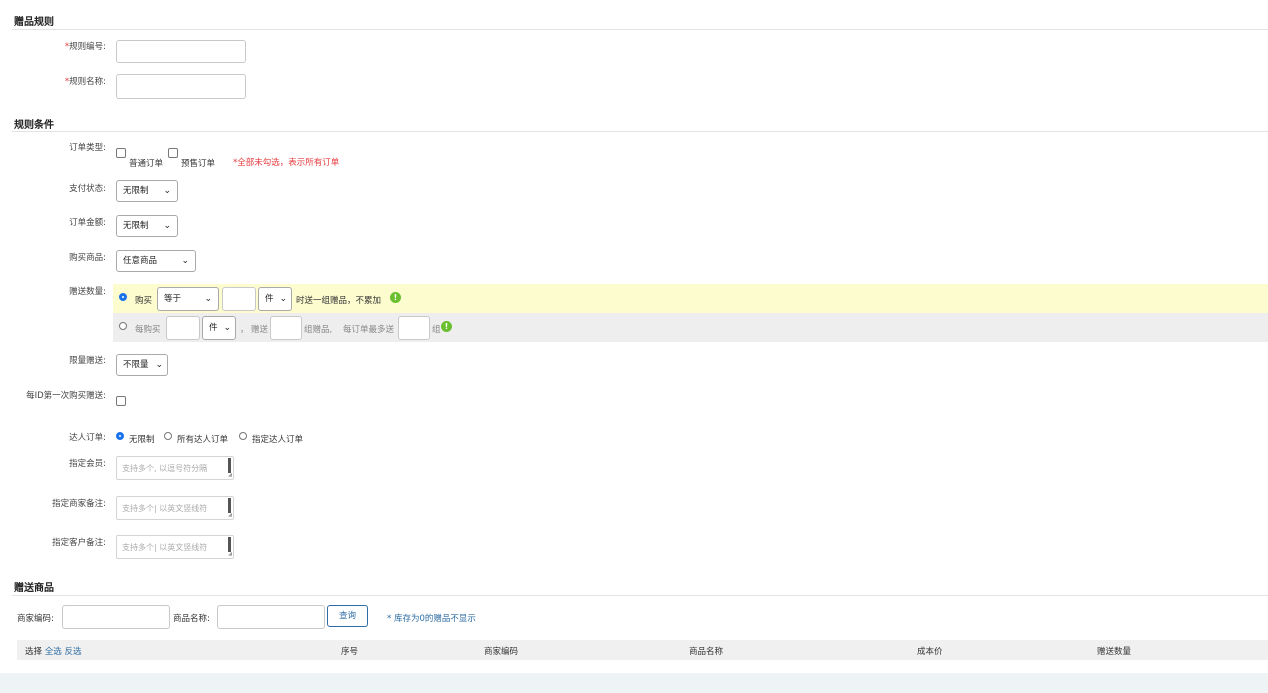 The width and height of the screenshot is (1268, 693). What do you see at coordinates (634, 683) in the screenshot?
I see `bottom-bar` at bounding box center [634, 683].